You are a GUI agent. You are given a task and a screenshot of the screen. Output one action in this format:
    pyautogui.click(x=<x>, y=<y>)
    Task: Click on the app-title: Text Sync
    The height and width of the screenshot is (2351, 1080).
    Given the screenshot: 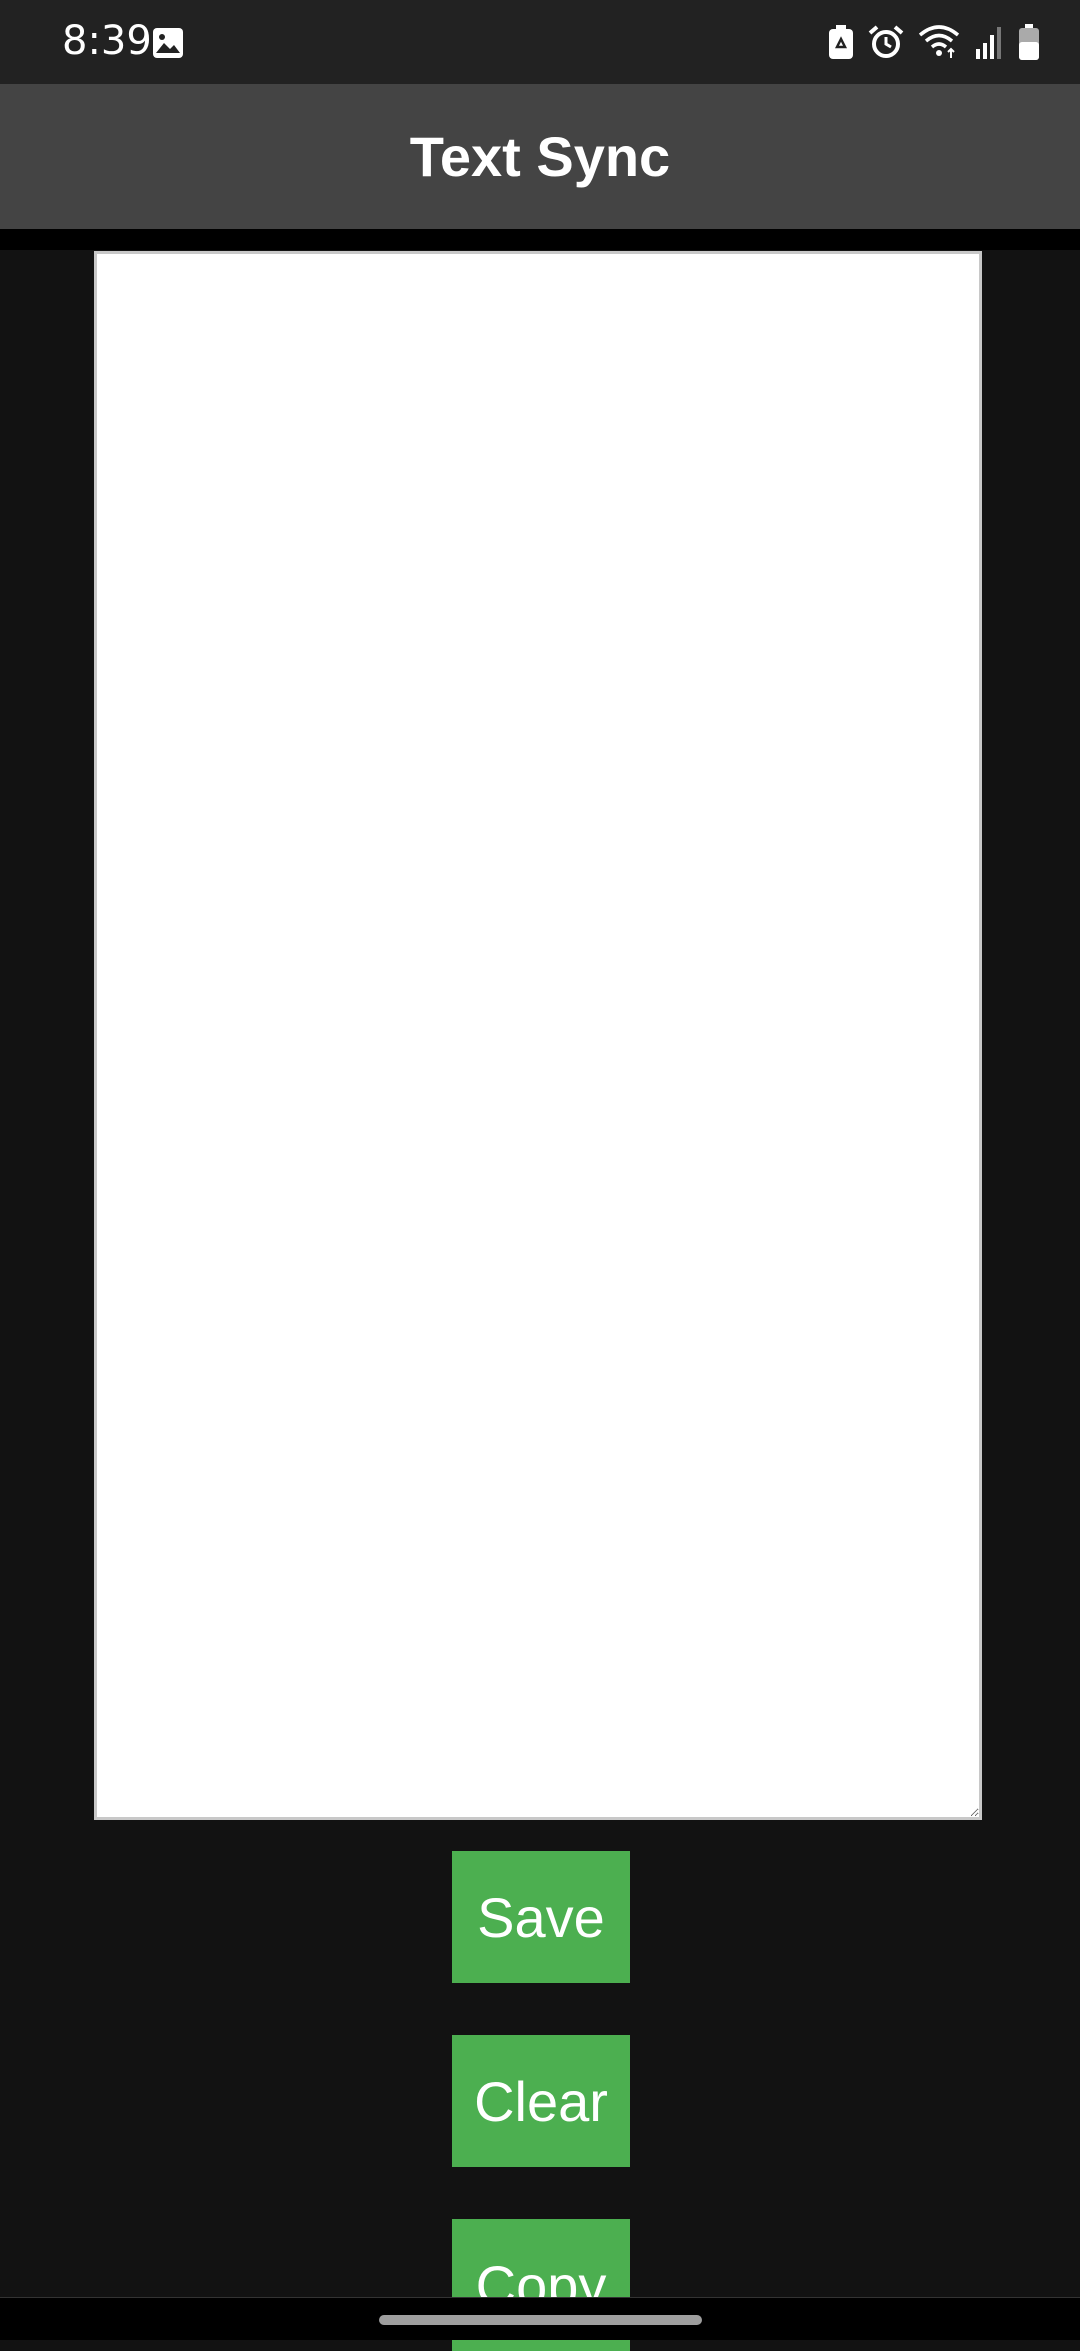 What is the action you would take?
    pyautogui.click(x=540, y=156)
    